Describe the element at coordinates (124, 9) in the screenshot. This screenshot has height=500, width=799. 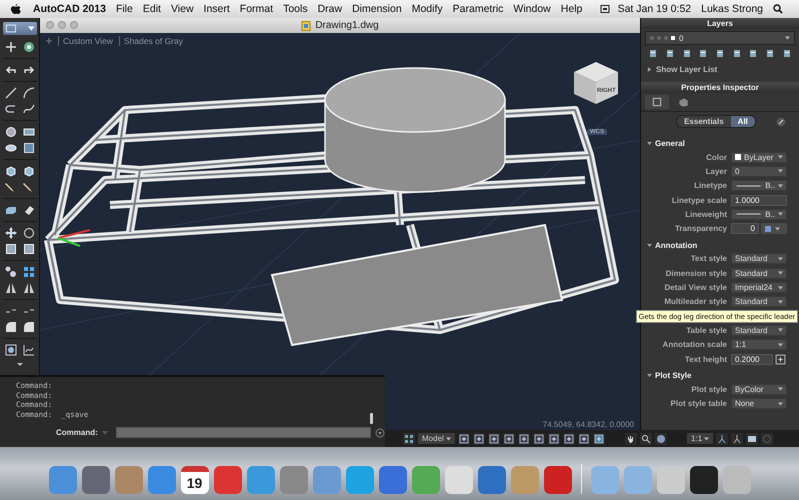
I see `menu-item: File` at that location.